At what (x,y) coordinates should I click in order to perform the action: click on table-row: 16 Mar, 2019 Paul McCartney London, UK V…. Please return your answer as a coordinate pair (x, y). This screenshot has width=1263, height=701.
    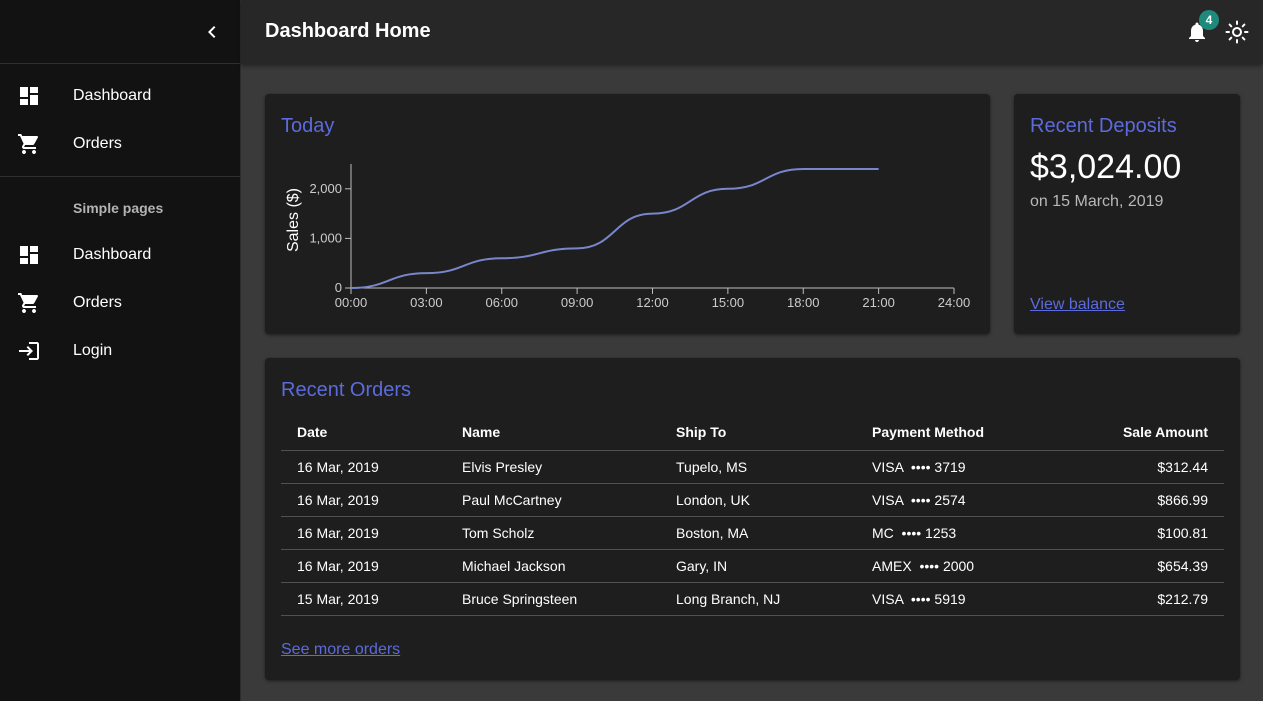
    Looking at the image, I should click on (752, 500).